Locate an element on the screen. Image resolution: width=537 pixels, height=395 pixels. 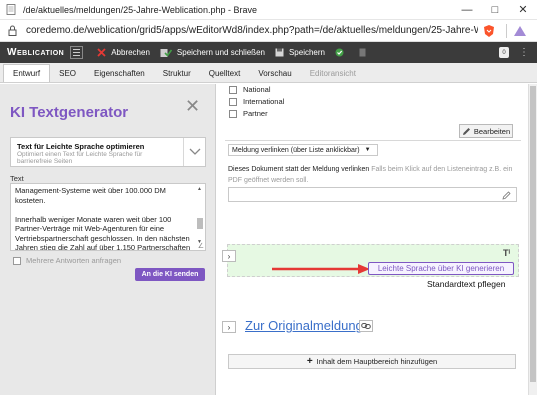
plus-icon: + is located at coordinates (309, 361).